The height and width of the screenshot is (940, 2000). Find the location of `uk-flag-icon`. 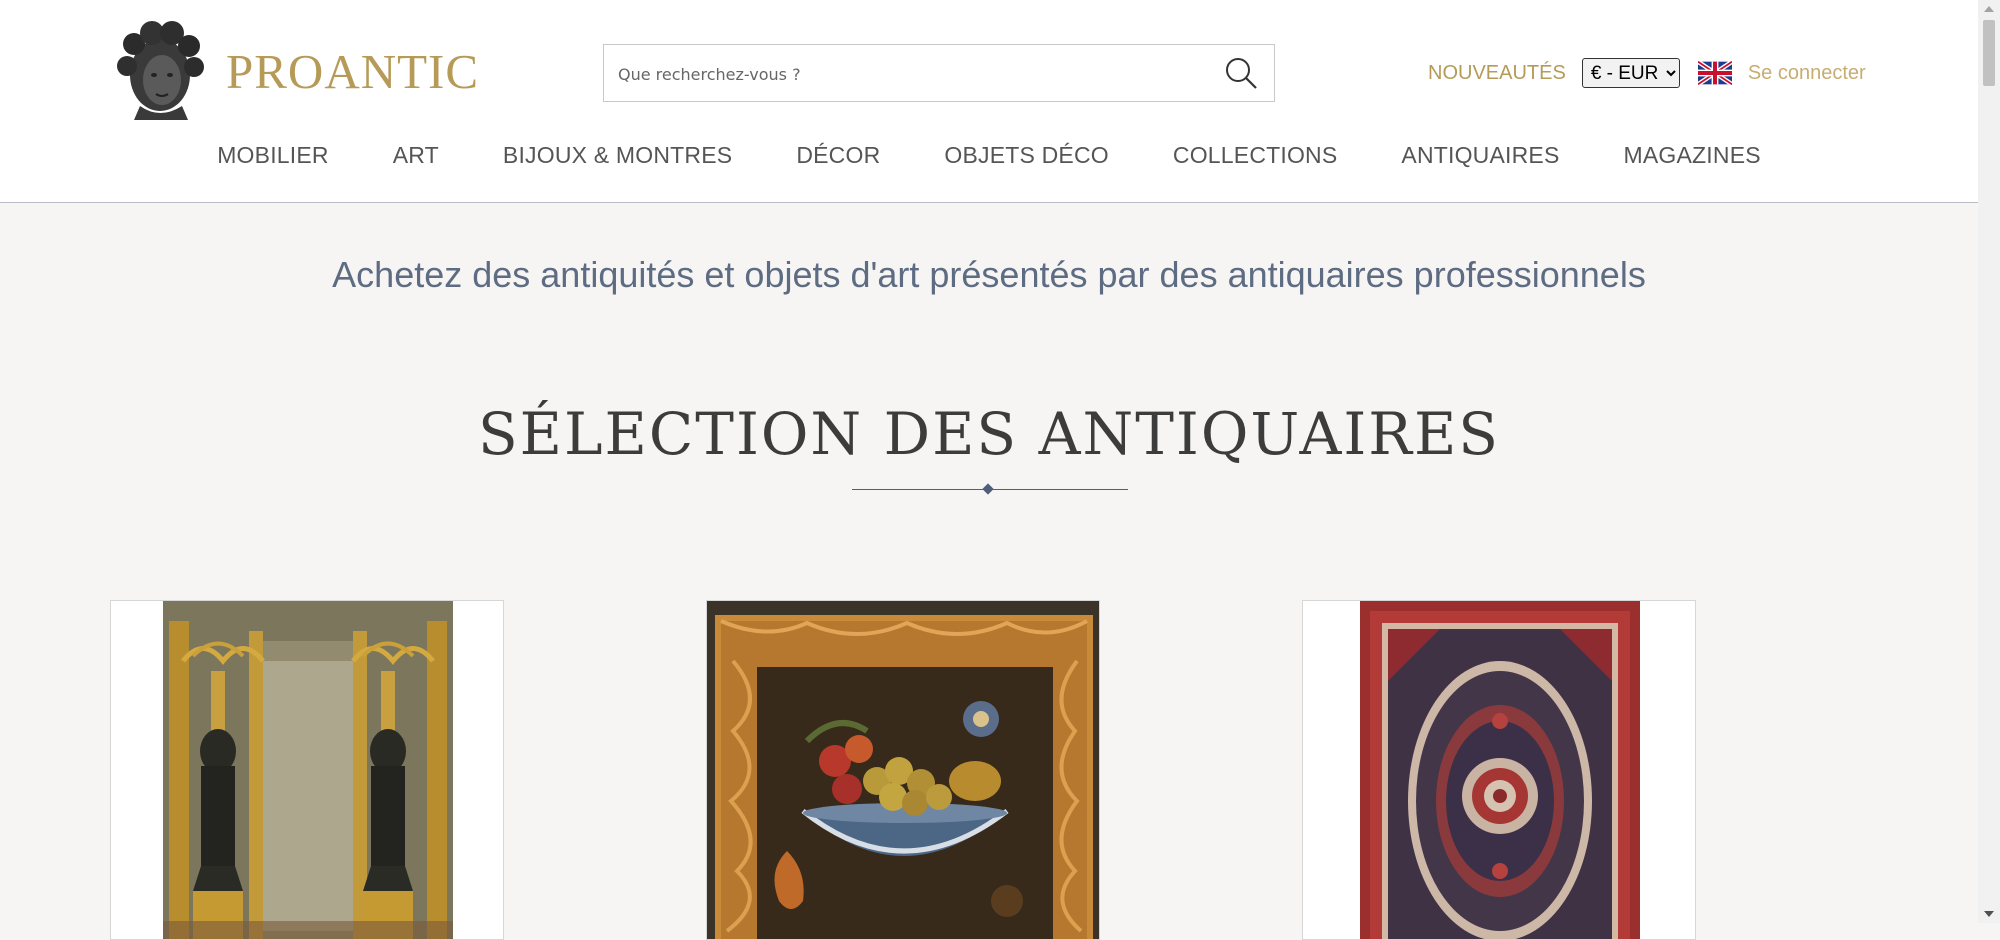

uk-flag-icon is located at coordinates (1714, 73).